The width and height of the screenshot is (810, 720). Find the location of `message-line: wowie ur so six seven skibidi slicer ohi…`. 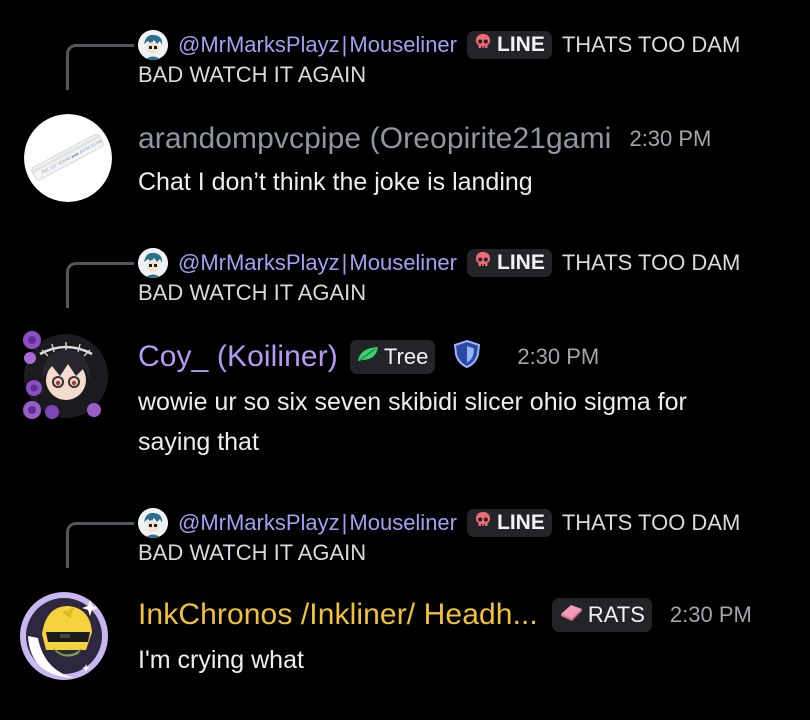

message-line: wowie ur so six seven skibidi slicer ohi… is located at coordinates (412, 402).